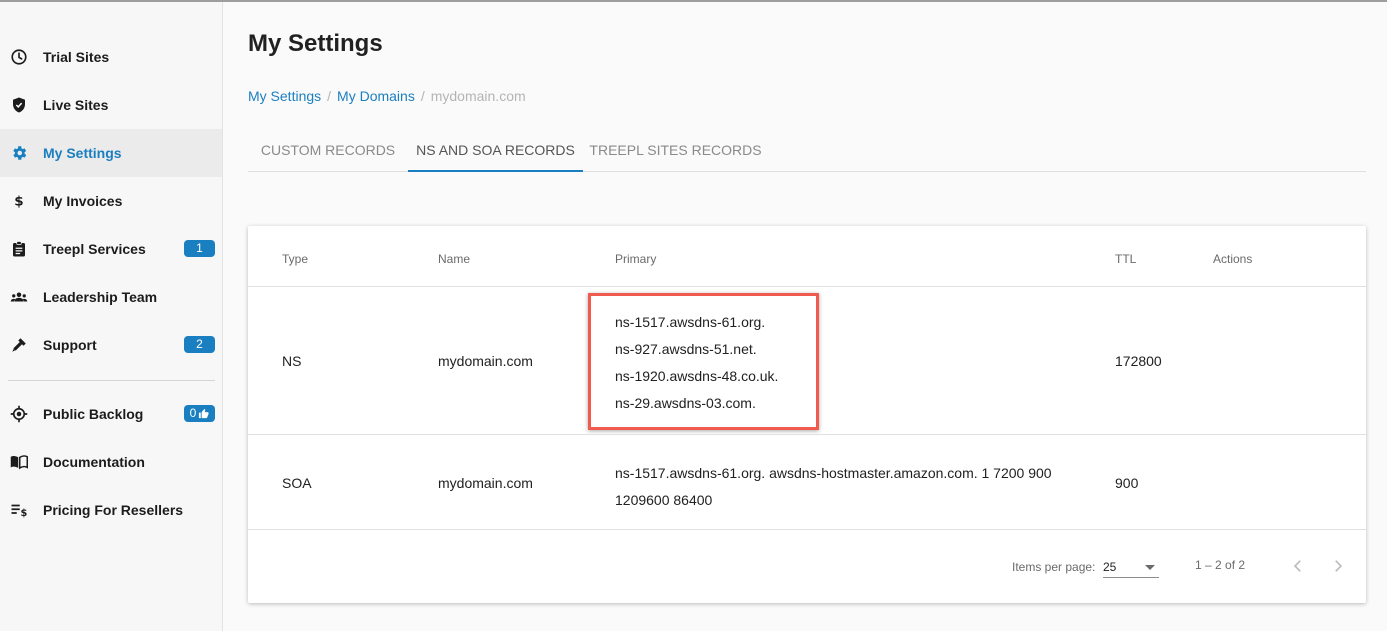  I want to click on sidebar-item-leadership-team: Leadership Team, so click(111, 297).